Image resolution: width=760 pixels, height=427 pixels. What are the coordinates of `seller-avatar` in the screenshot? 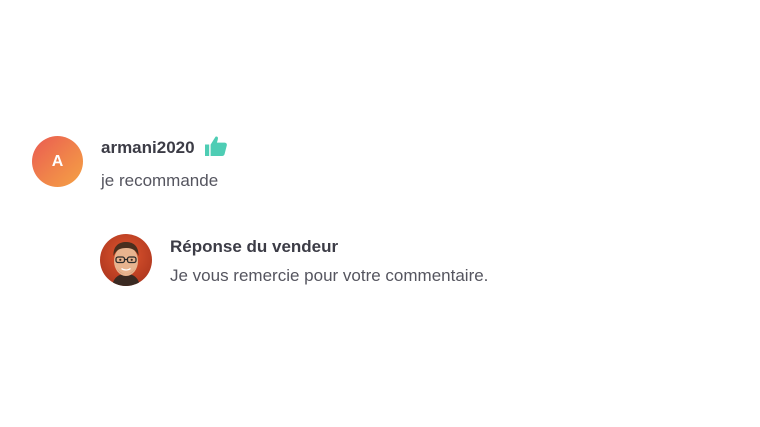 It's located at (126, 260).